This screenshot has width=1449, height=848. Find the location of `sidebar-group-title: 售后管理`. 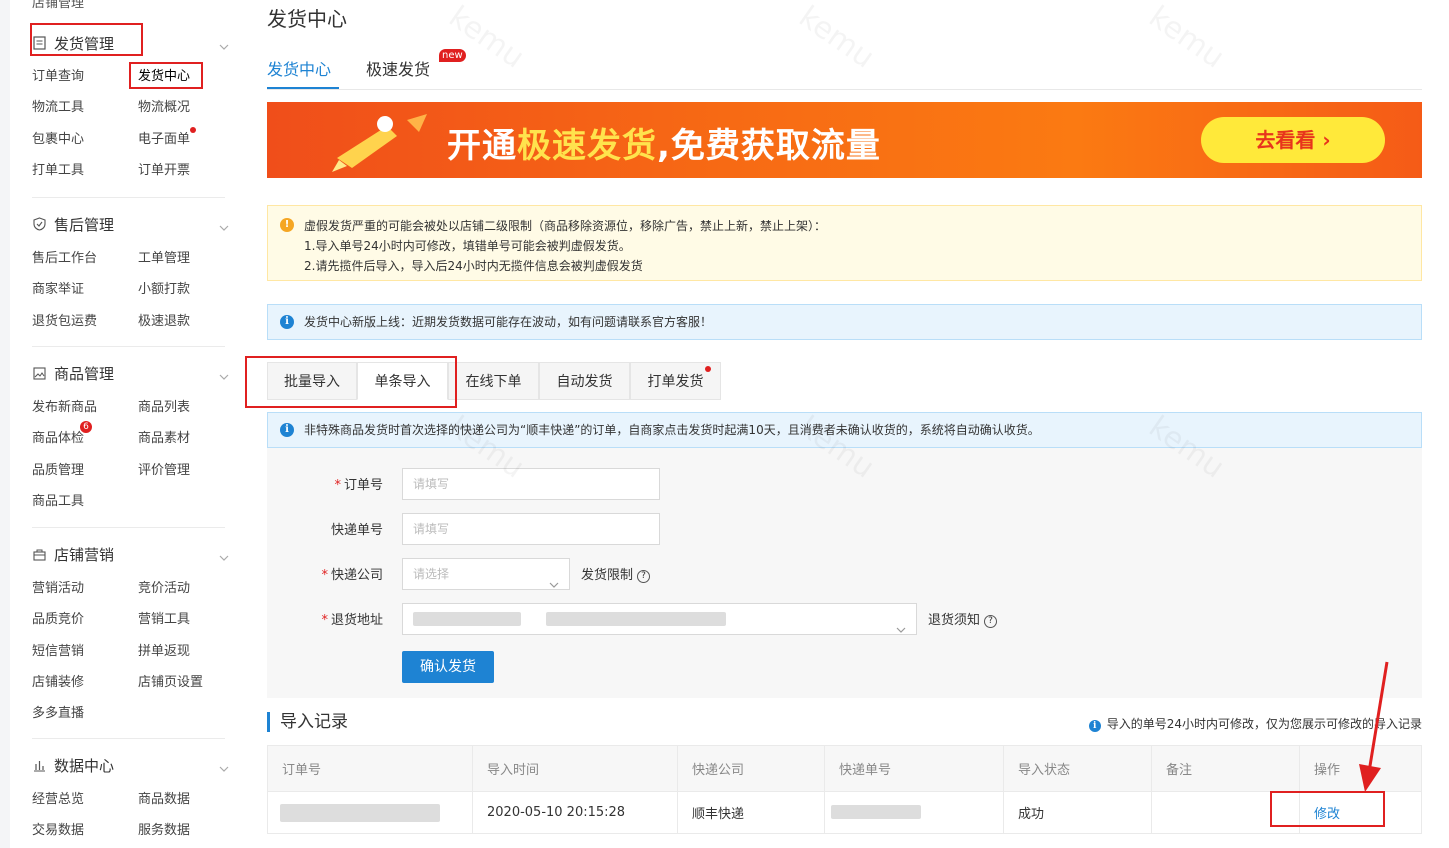

sidebar-group-title: 售后管理 is located at coordinates (84, 224).